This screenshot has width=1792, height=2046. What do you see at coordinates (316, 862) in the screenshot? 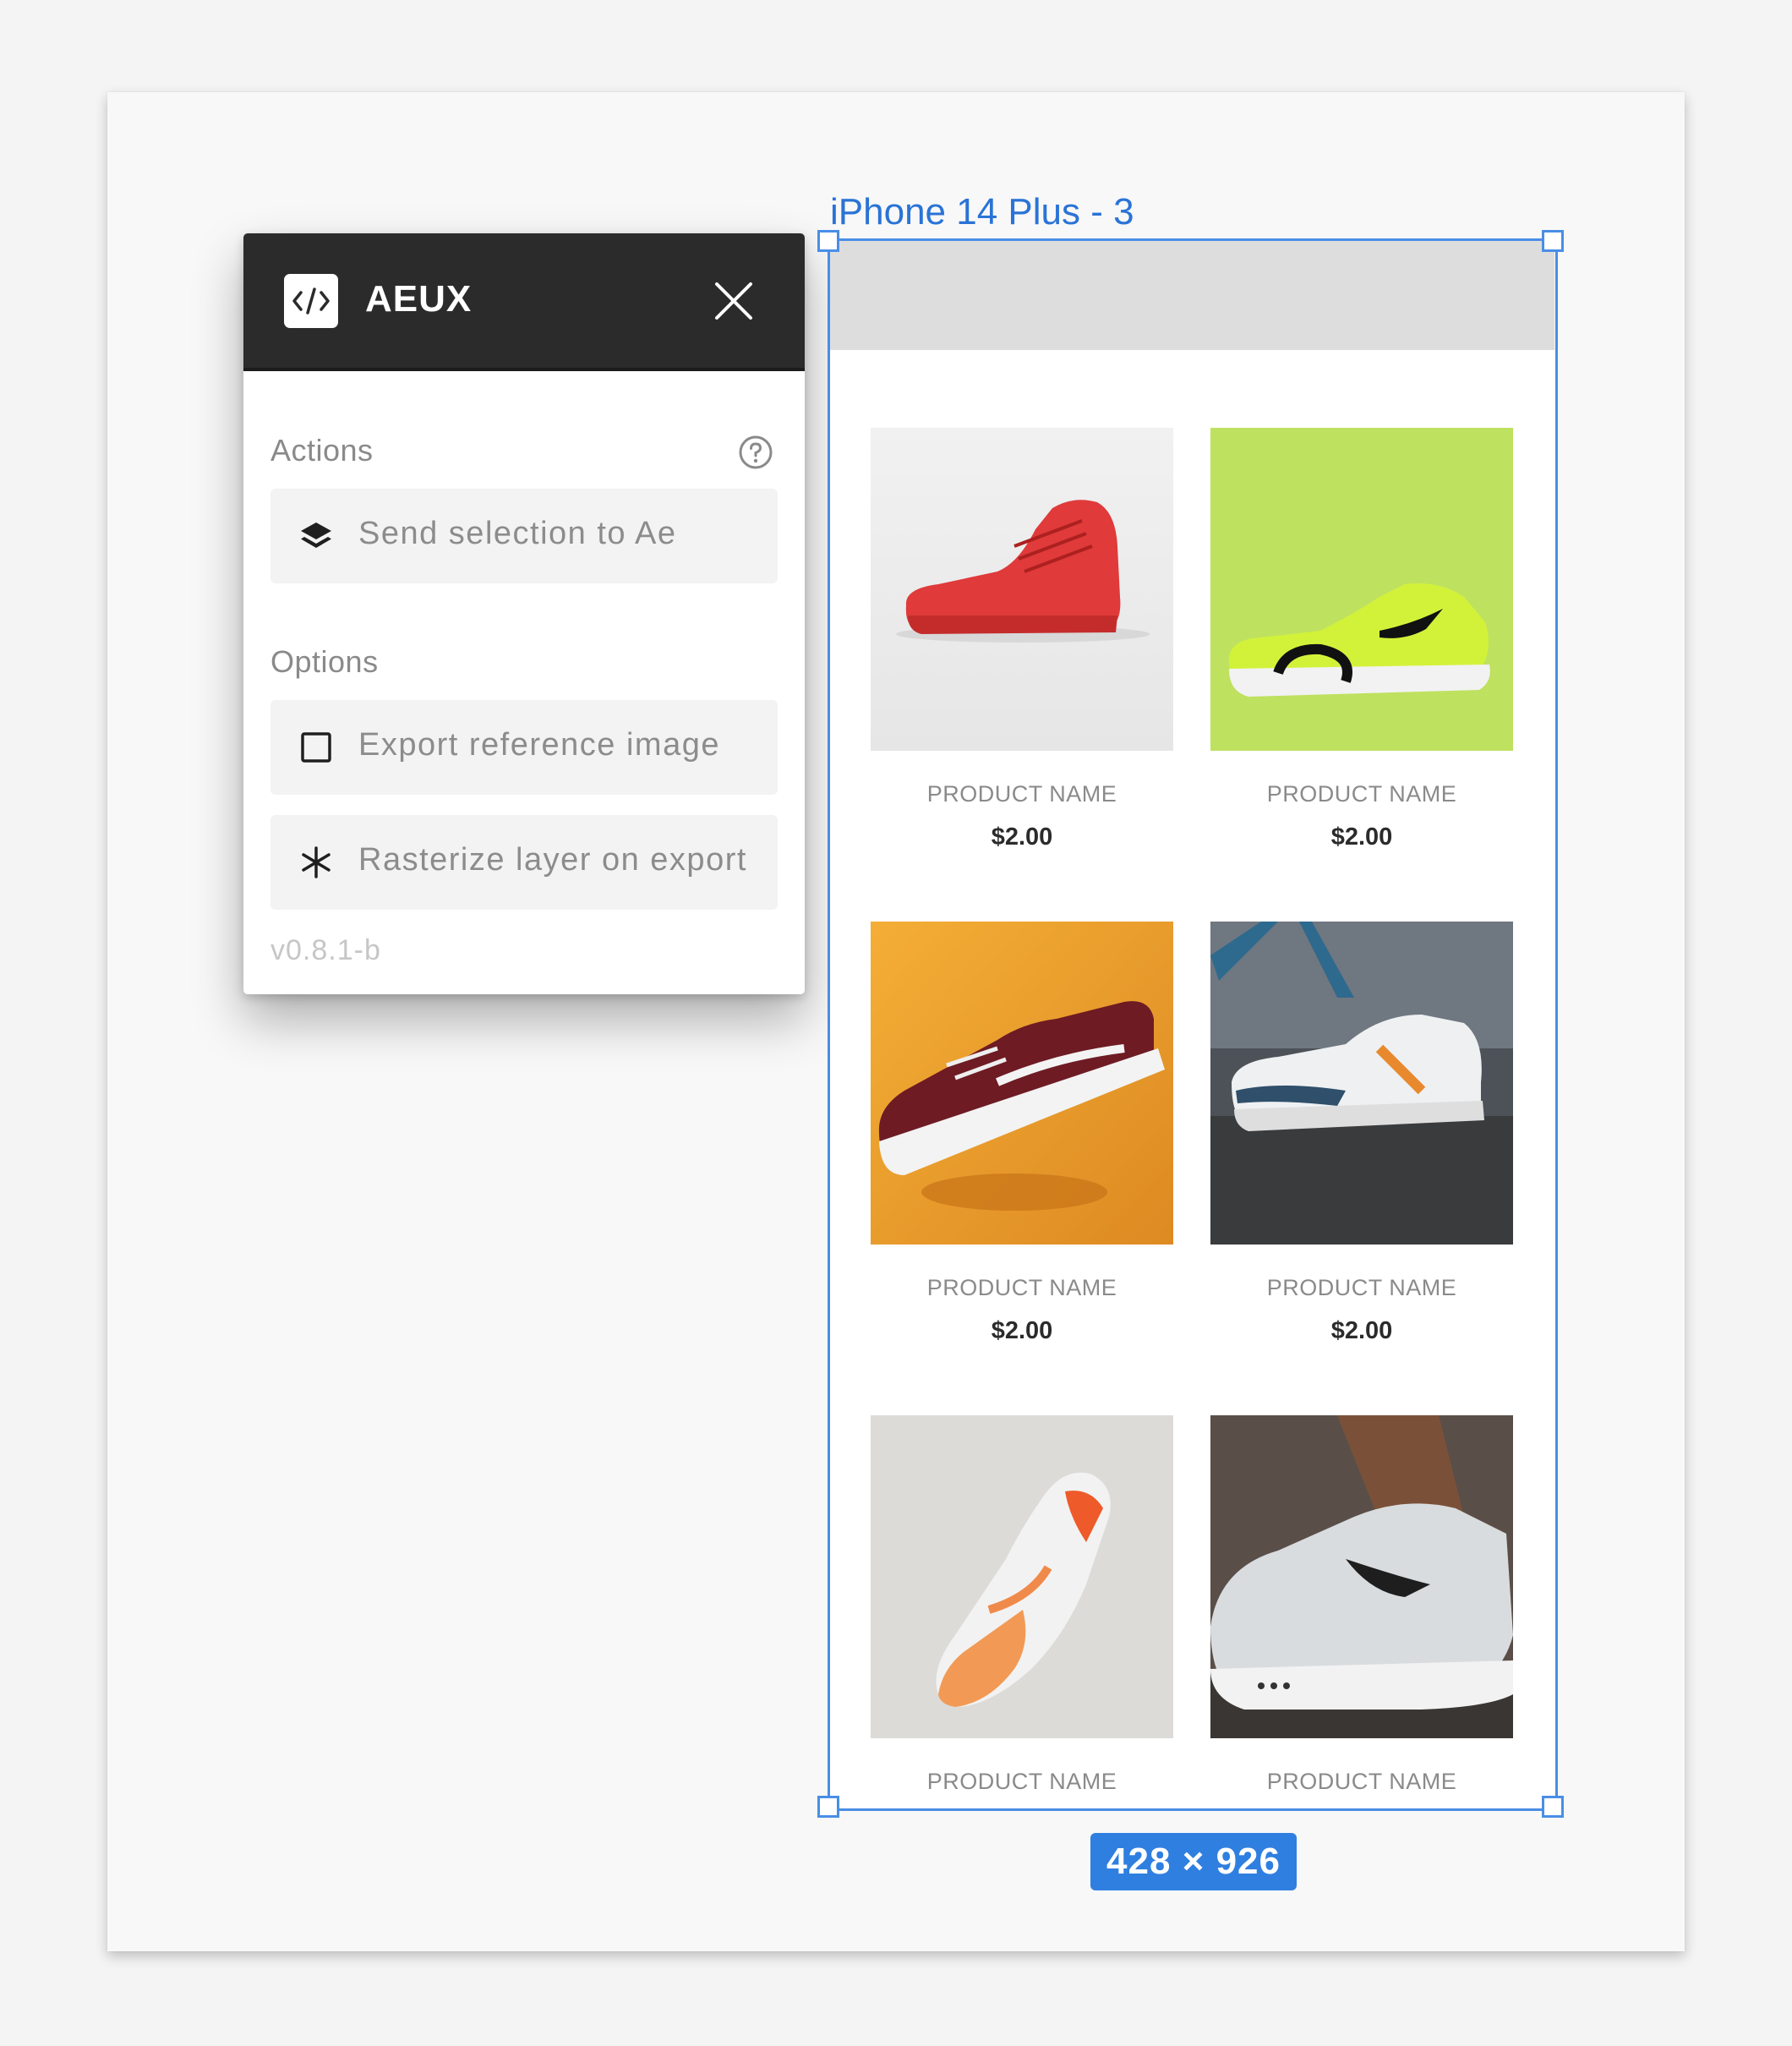
I see `asterisk-icon` at bounding box center [316, 862].